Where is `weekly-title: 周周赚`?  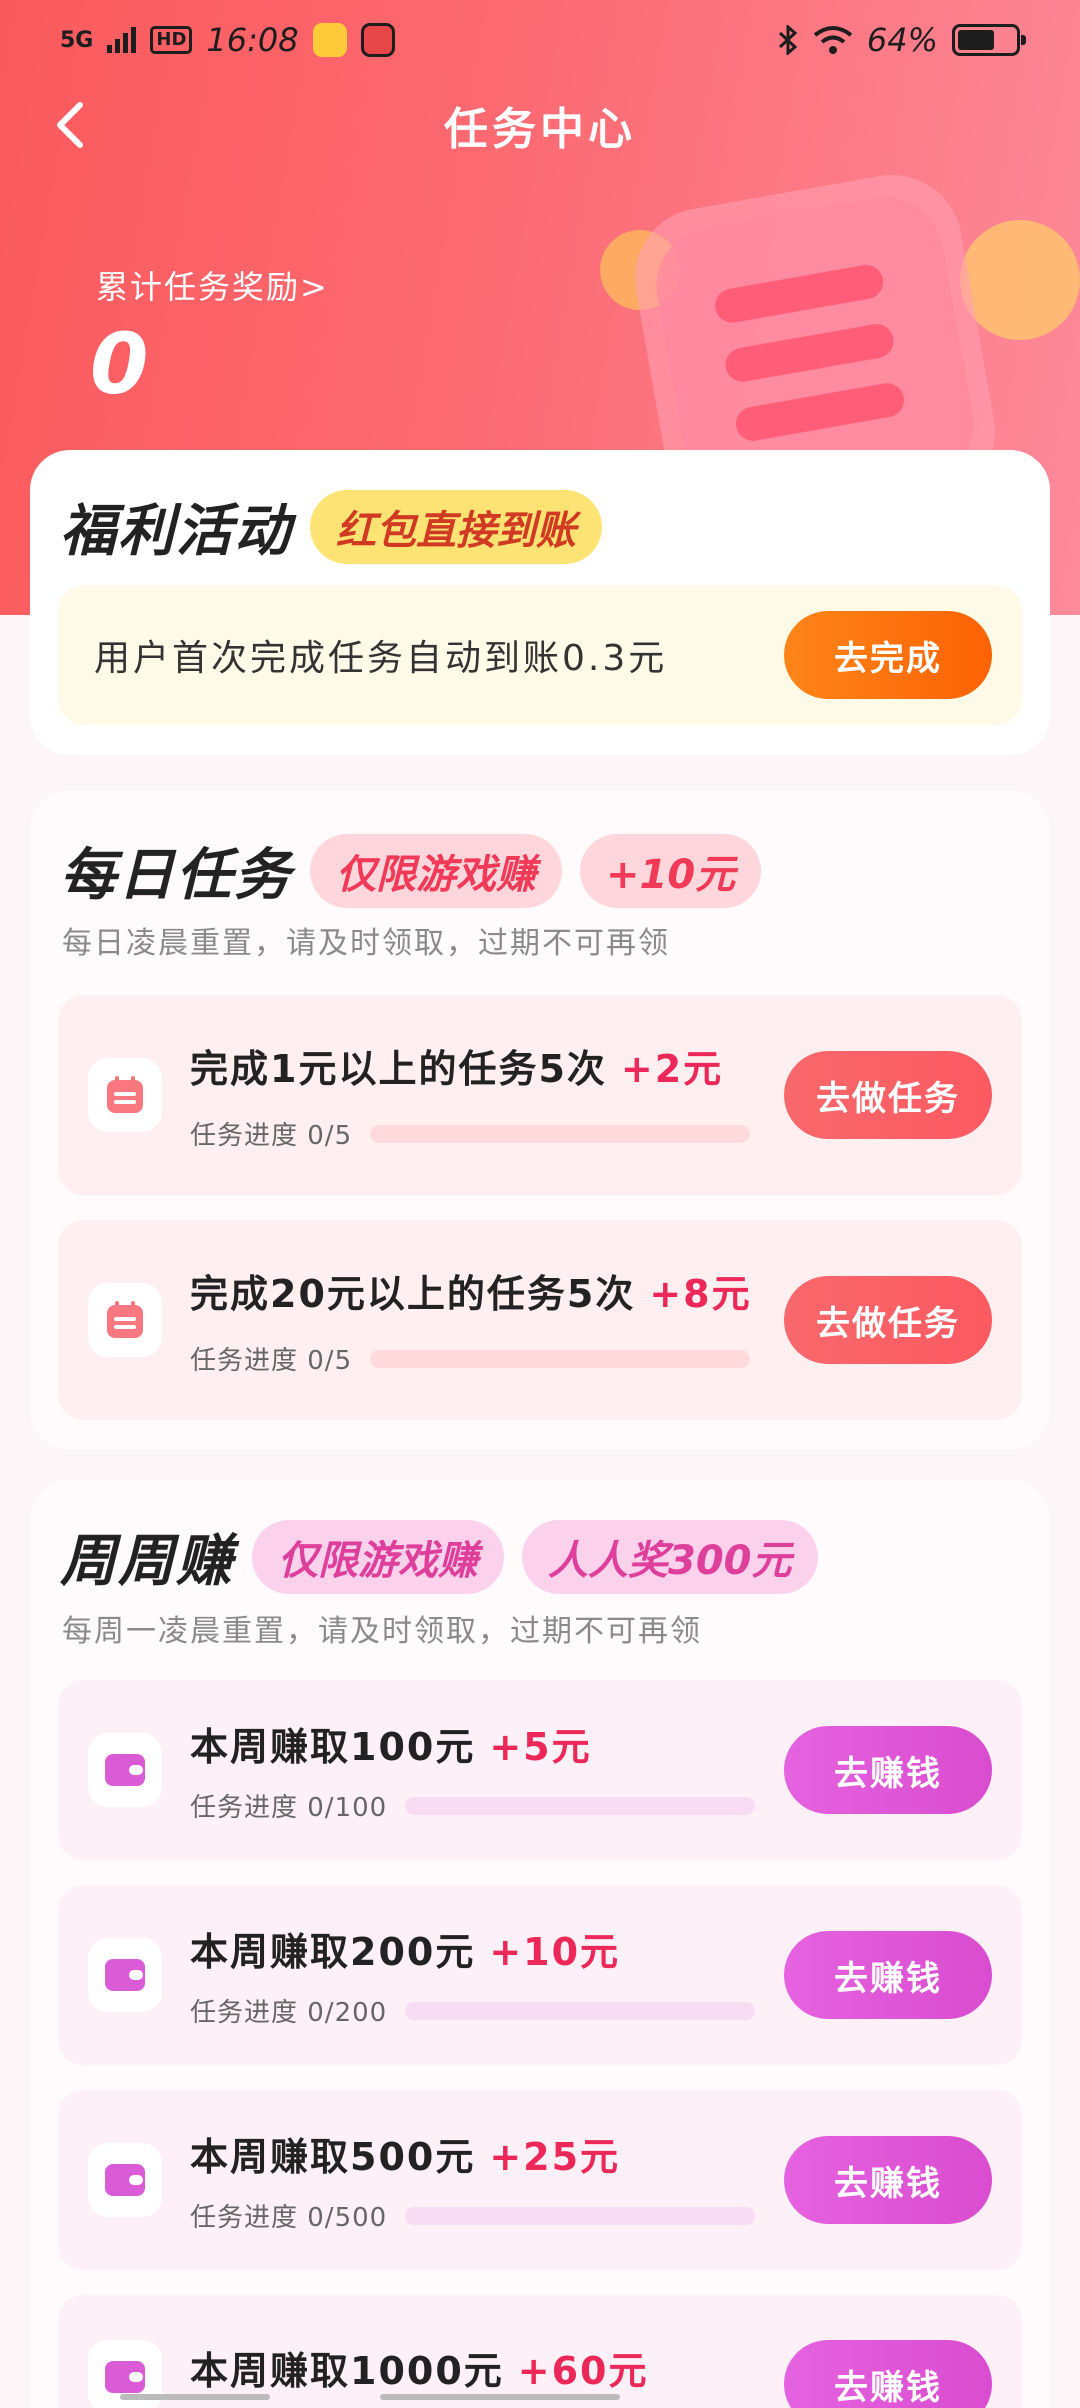
weekly-title: 周周赚 is located at coordinates (147, 1561).